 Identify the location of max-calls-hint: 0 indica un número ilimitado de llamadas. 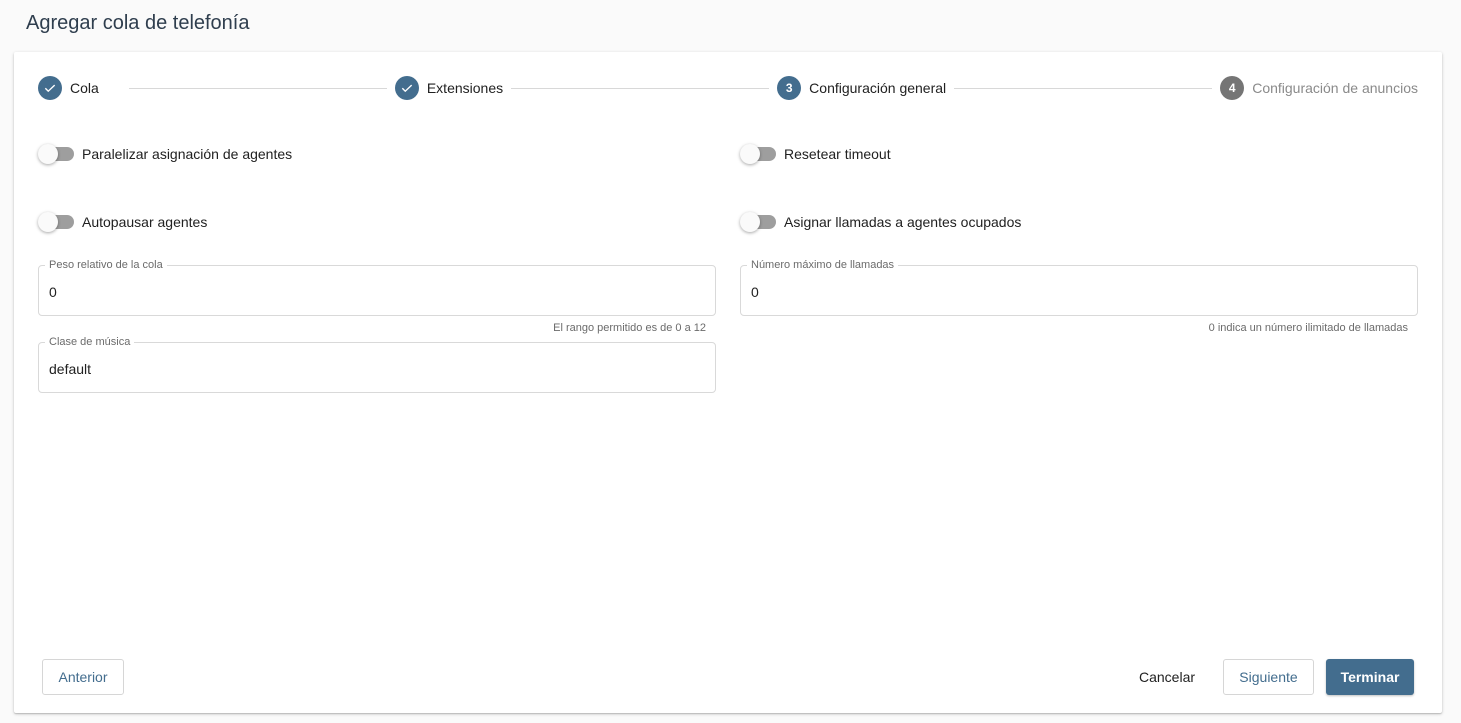
(1308, 328).